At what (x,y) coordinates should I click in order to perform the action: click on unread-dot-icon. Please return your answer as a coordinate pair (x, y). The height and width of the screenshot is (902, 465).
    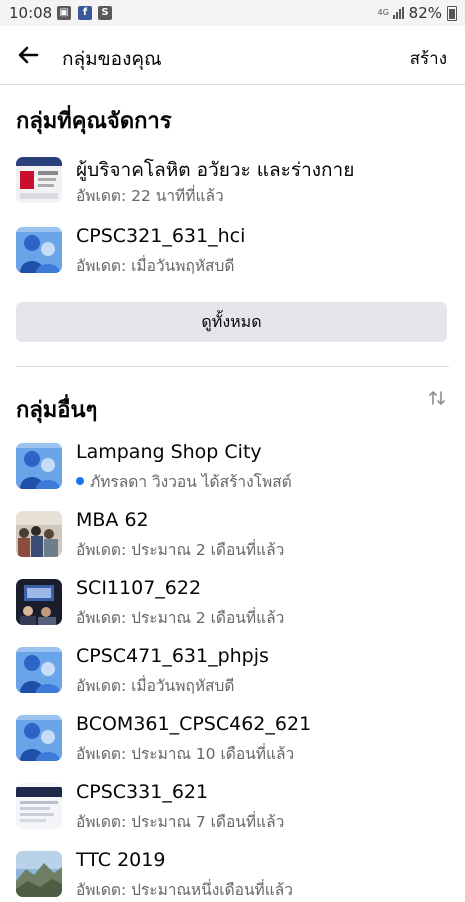
    Looking at the image, I should click on (80, 481).